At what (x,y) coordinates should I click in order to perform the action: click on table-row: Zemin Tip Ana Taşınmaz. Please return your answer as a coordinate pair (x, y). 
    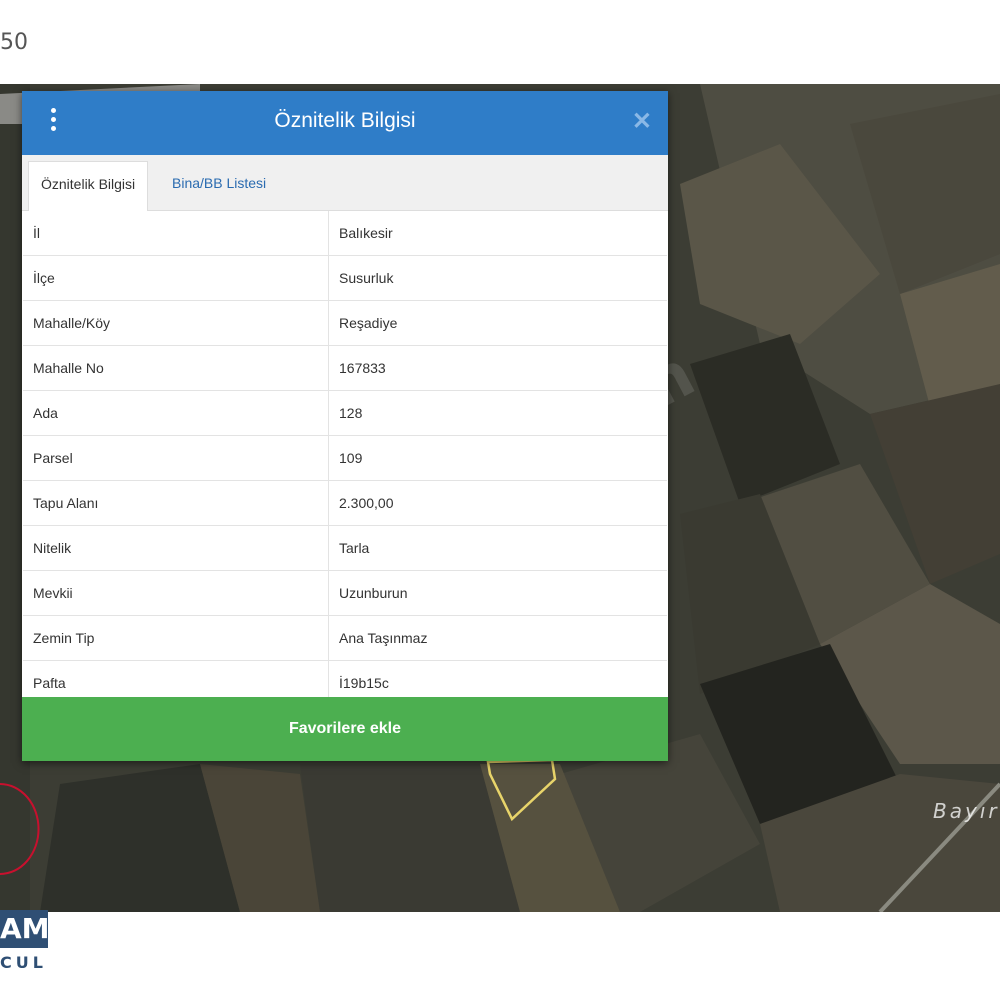
    Looking at the image, I should click on (345, 638).